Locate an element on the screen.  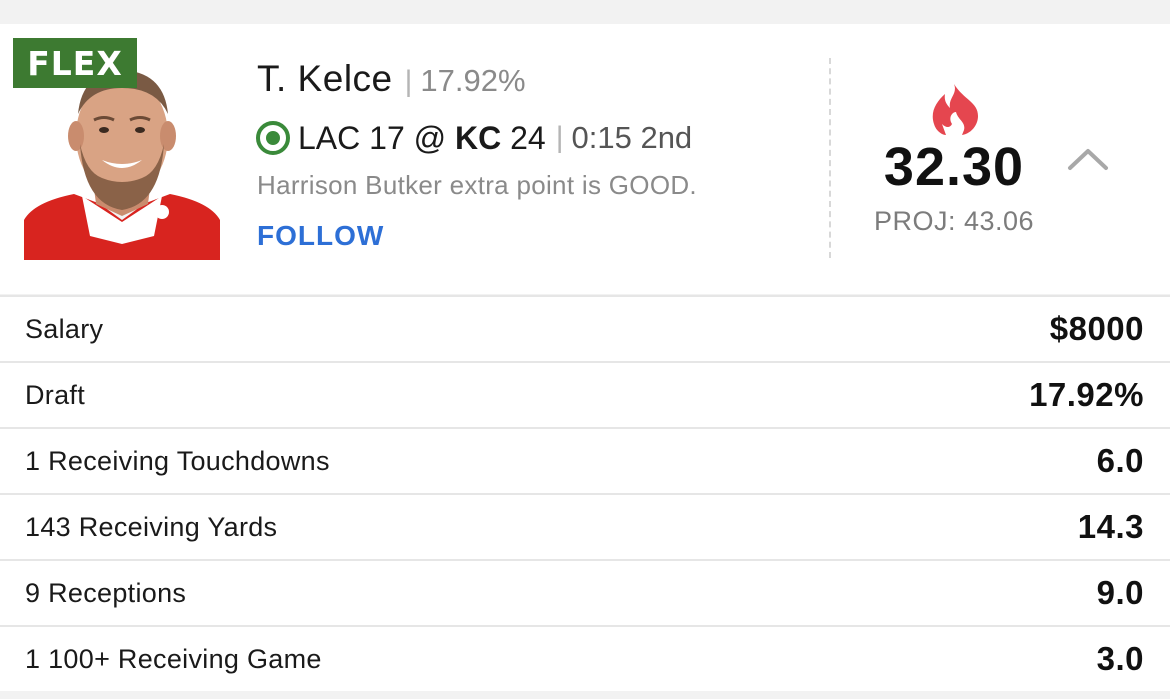
stat-label: 1 100+ Receiving Game is located at coordinates (173, 658).